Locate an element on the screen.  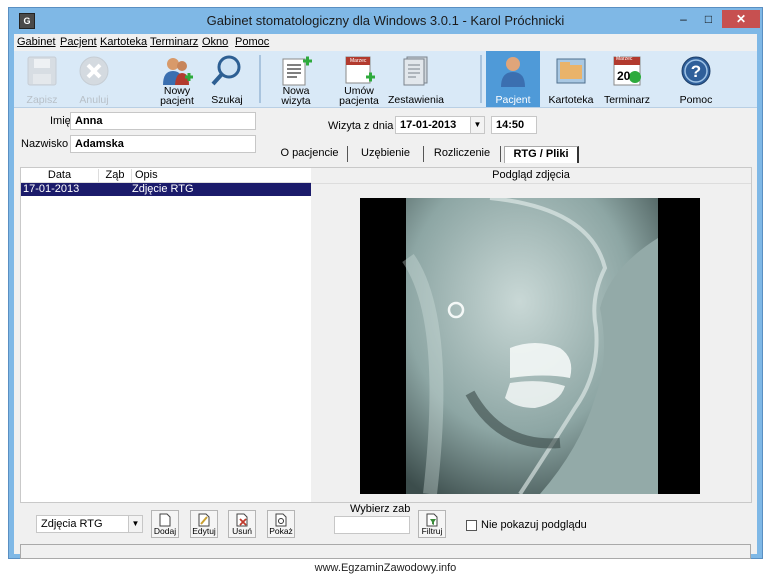
save-button: Zapisz is located at coordinates (42, 79).